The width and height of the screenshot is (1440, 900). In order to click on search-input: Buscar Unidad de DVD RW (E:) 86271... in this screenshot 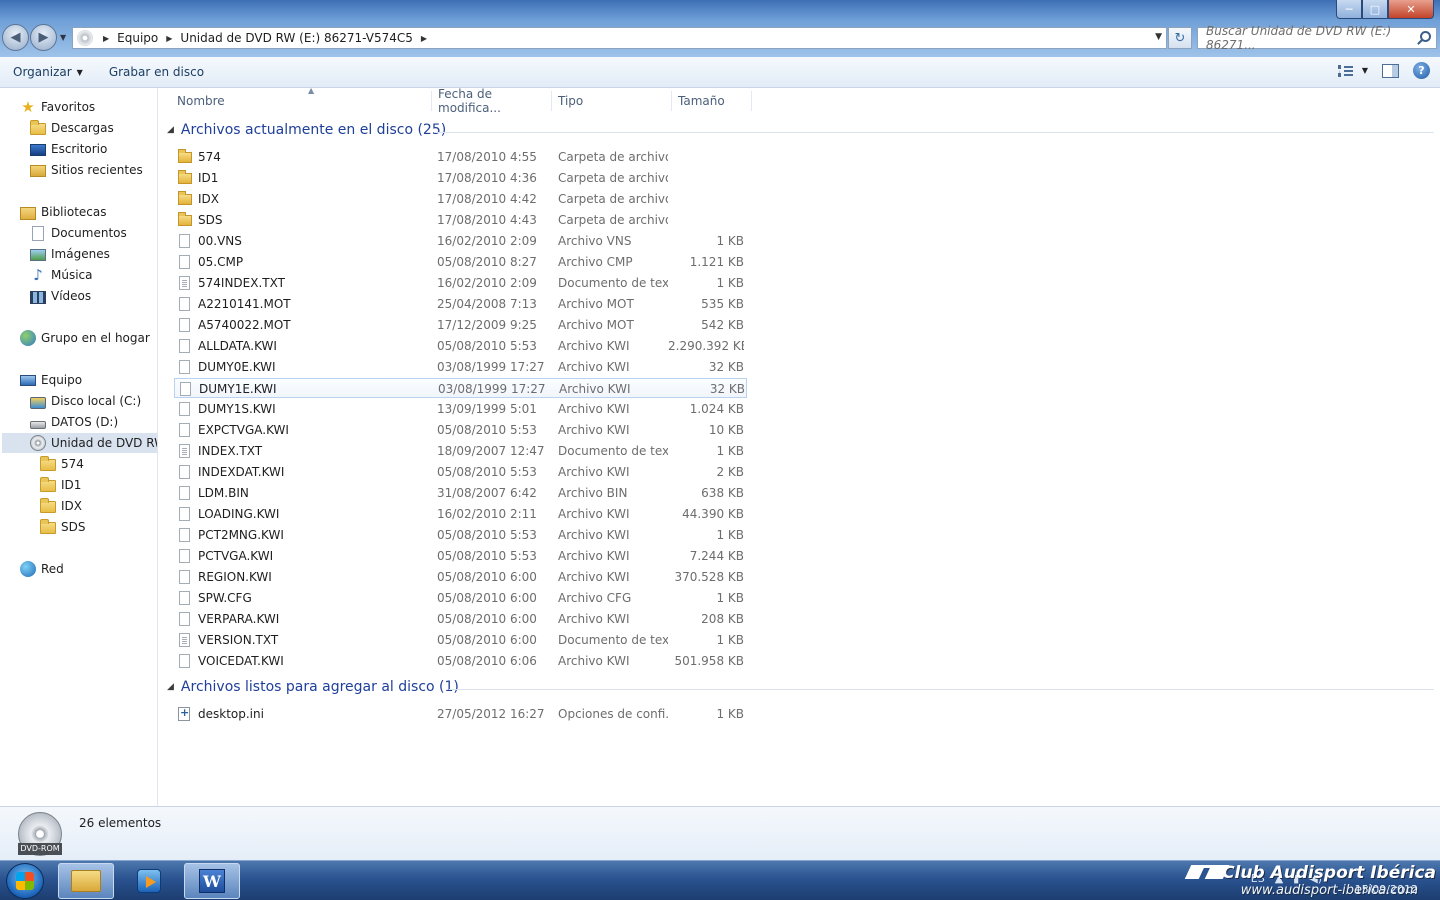, I will do `click(1317, 38)`.